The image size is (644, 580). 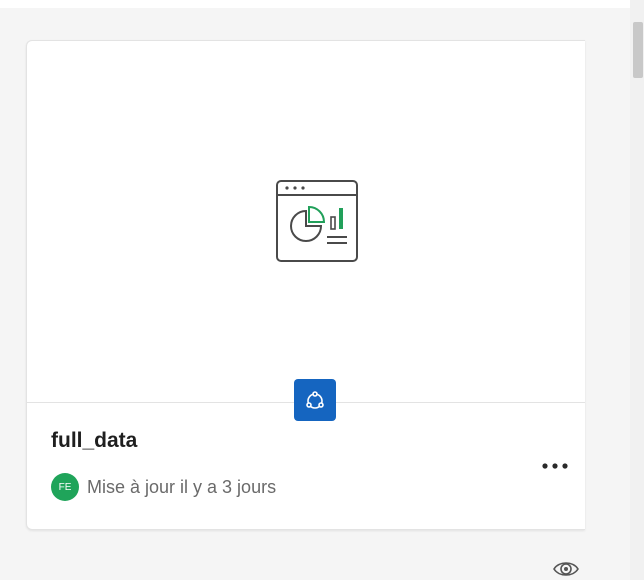 What do you see at coordinates (317, 221) in the screenshot?
I see `dashboard-chart-icon` at bounding box center [317, 221].